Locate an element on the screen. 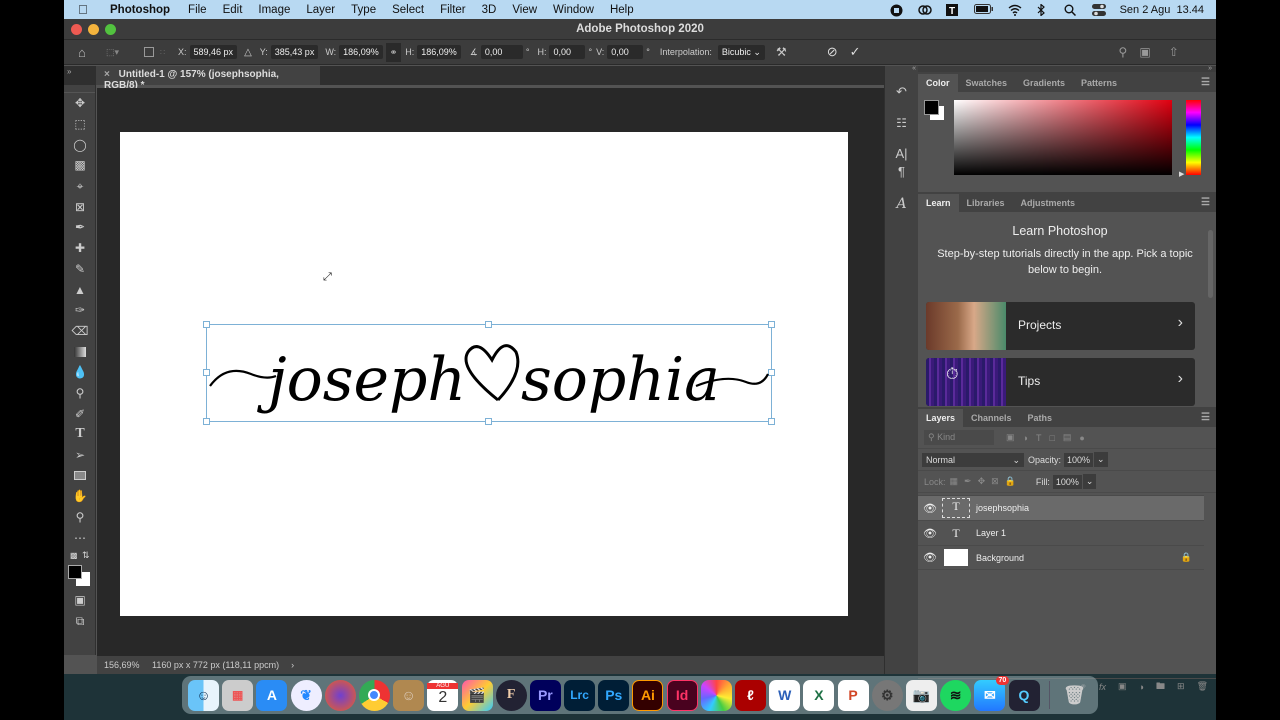 The image size is (1280, 720). creative-cloud-icon is located at coordinates (924, 10).